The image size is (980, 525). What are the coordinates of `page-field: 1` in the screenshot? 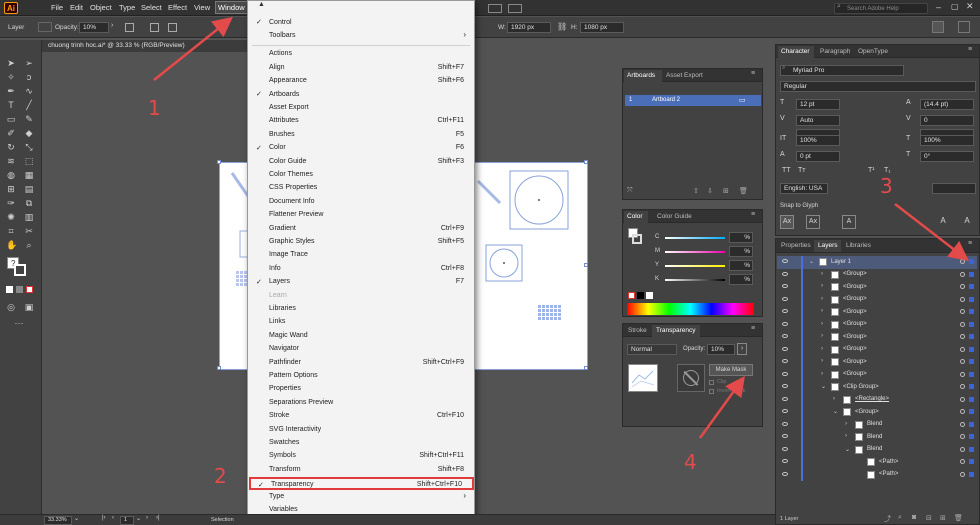 It's located at (127, 520).